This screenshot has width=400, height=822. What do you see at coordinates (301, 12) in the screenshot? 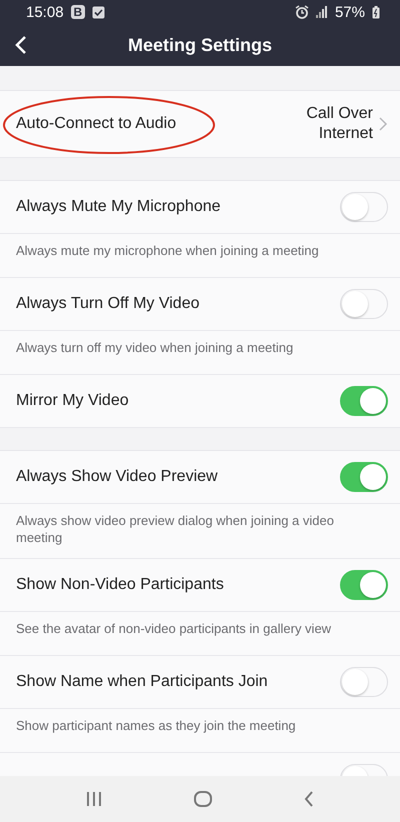
I see `alarm-icon` at bounding box center [301, 12].